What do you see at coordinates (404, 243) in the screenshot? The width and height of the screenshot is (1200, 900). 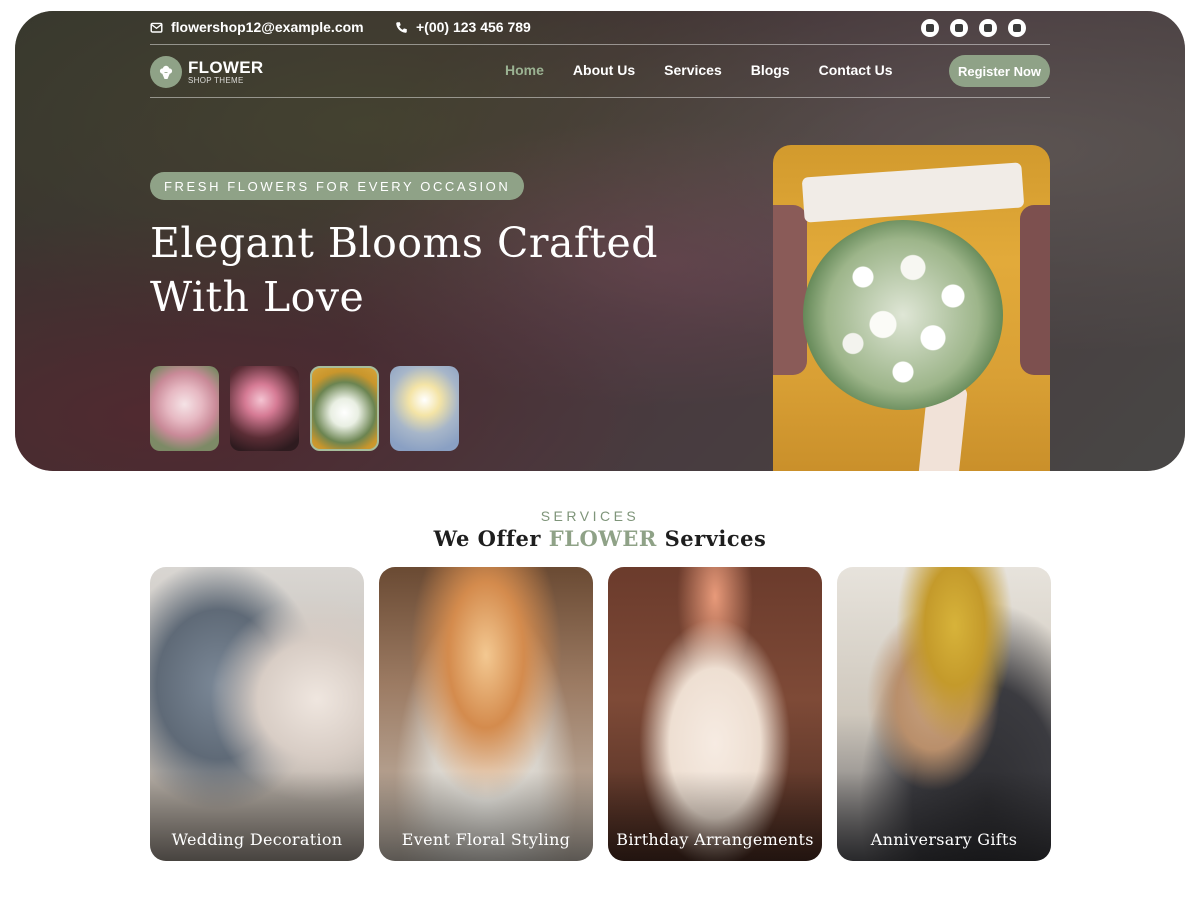 I see `hero-title-line1: Elegant Blooms Crafted` at bounding box center [404, 243].